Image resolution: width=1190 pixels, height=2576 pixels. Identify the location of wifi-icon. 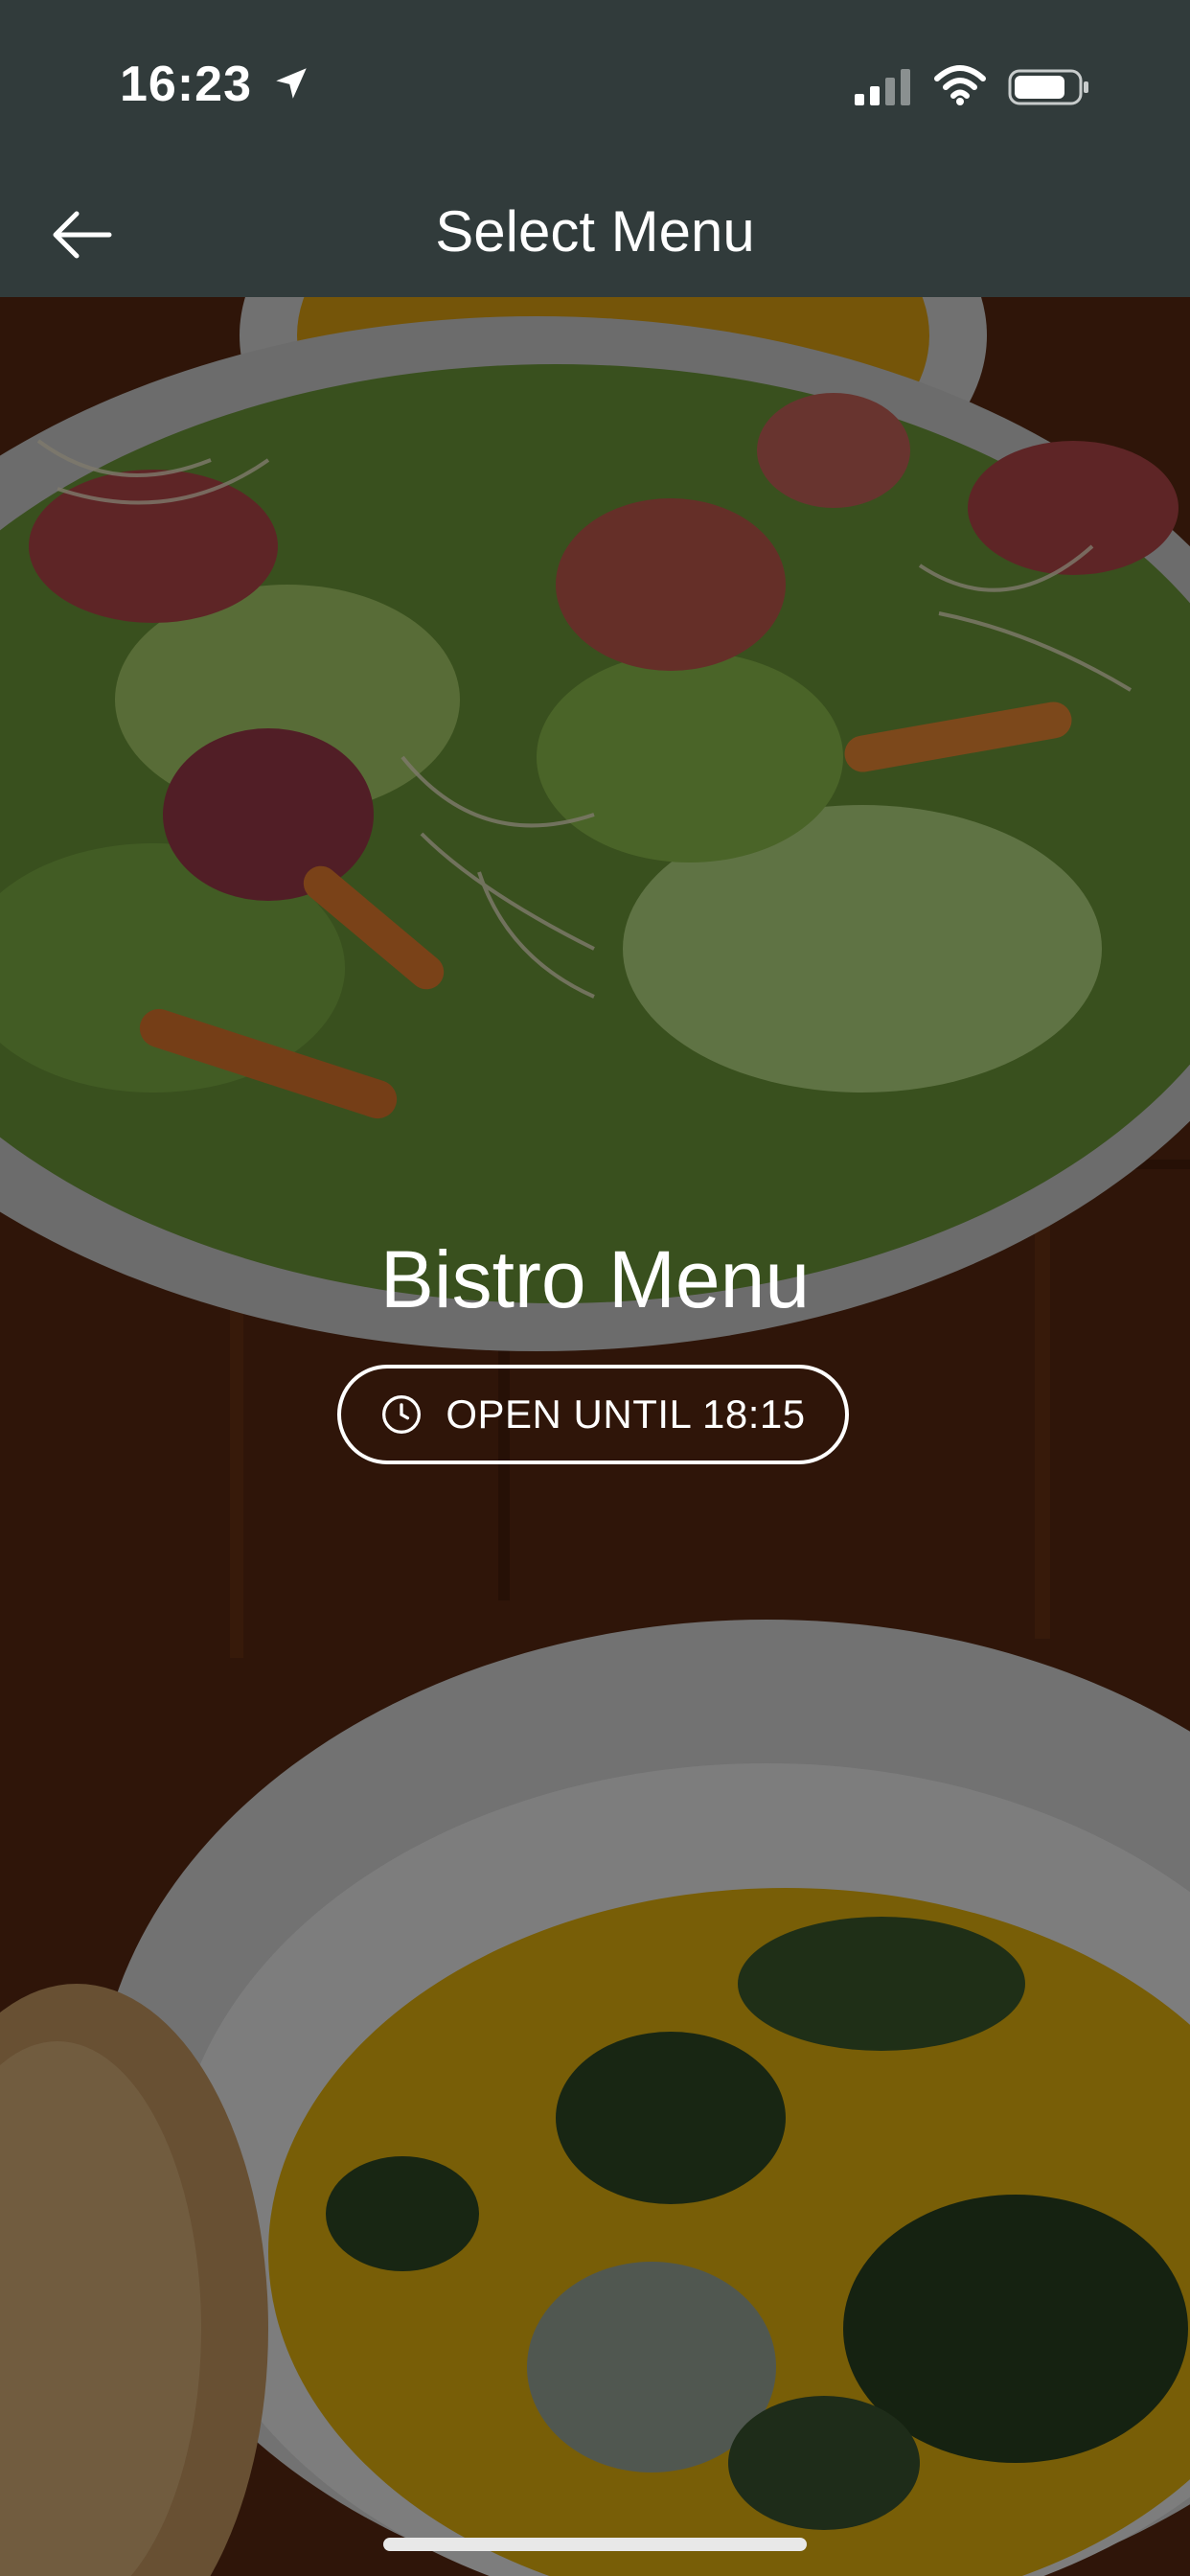
(960, 85).